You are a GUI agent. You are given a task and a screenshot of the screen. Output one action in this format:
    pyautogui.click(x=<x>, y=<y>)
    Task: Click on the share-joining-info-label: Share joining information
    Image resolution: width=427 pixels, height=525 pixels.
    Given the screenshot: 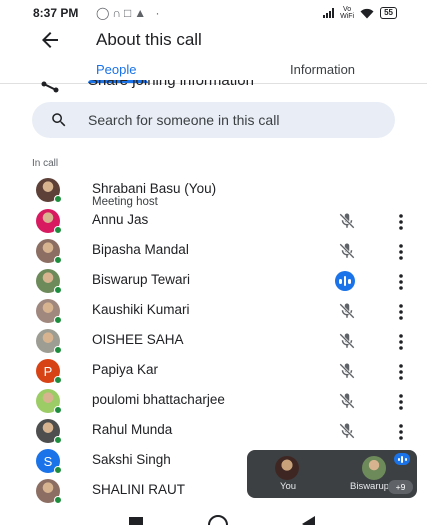 What is the action you would take?
    pyautogui.click(x=171, y=84)
    